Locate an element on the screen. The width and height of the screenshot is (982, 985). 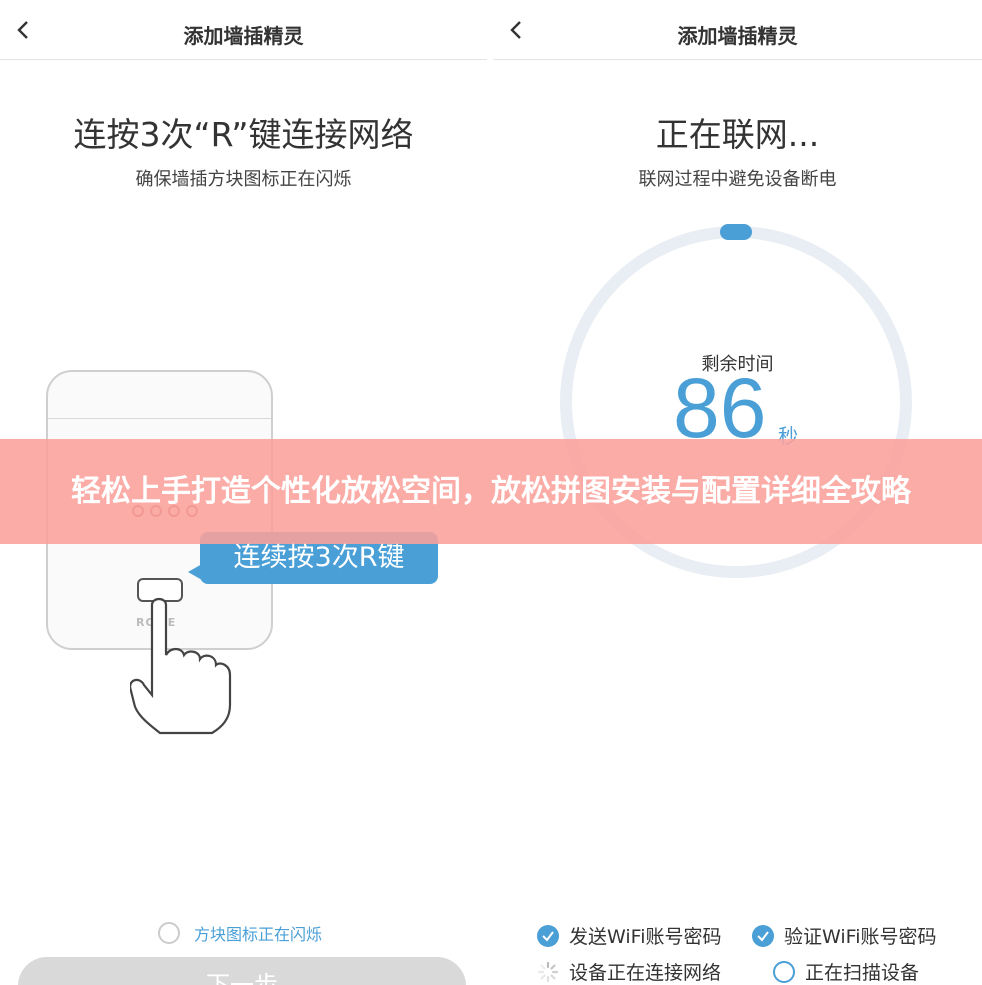
pointing-hand-icon is located at coordinates (181, 666).